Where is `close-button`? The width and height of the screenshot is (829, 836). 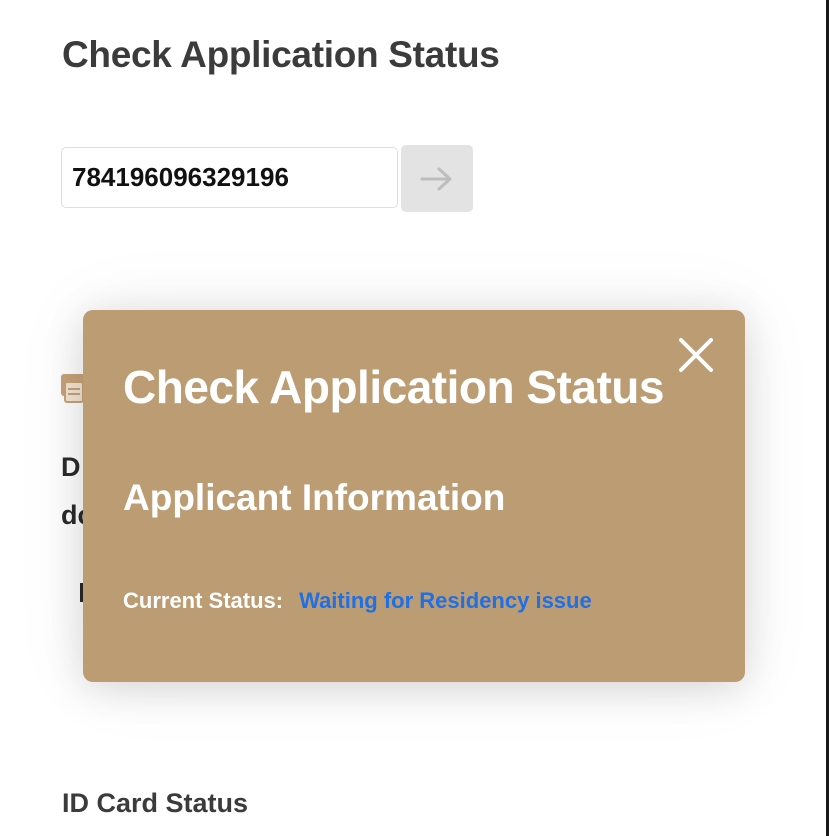 close-button is located at coordinates (696, 355).